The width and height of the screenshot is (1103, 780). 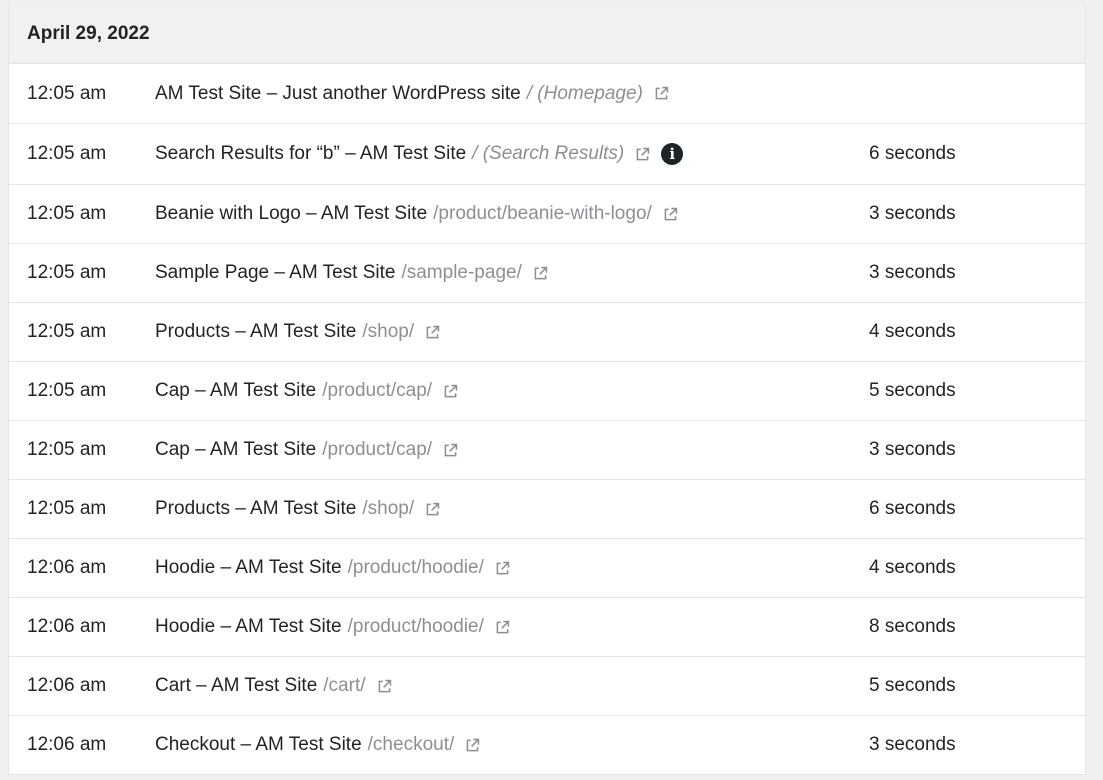 What do you see at coordinates (512, 745) in the screenshot?
I see `page-cell: Checkout – AM Test Site /checkout/` at bounding box center [512, 745].